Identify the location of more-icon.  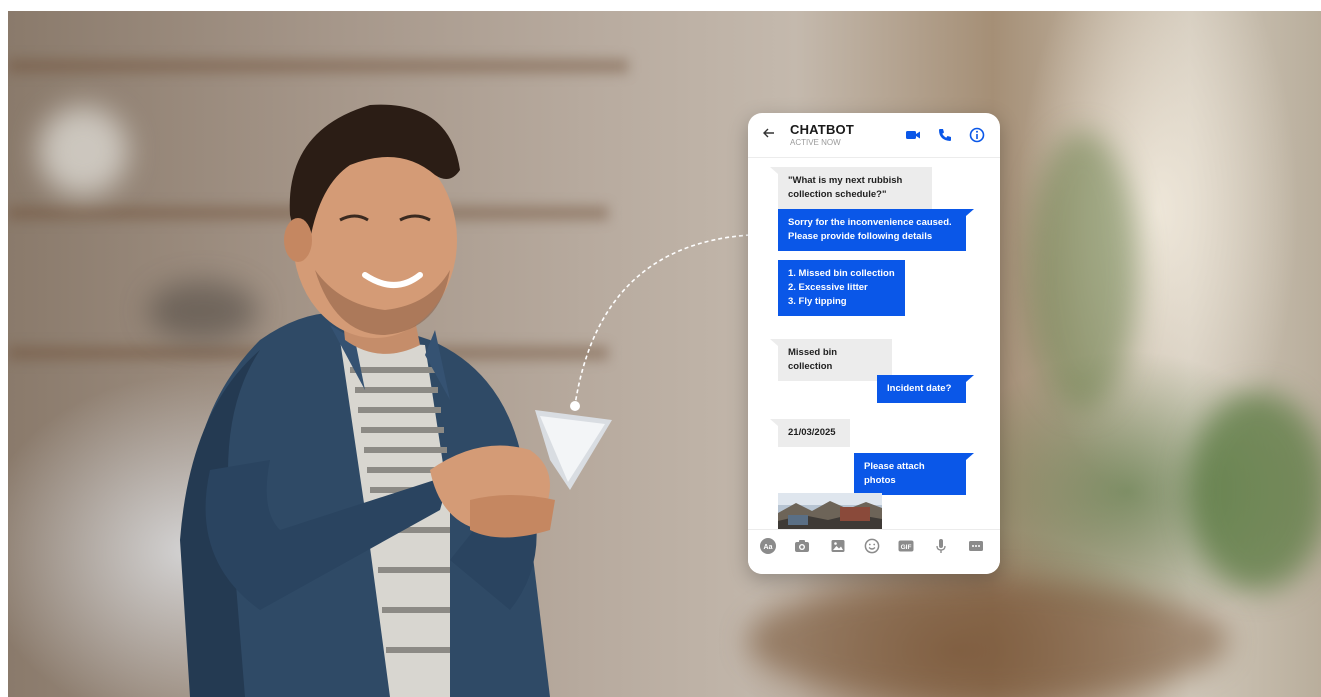
(976, 546).